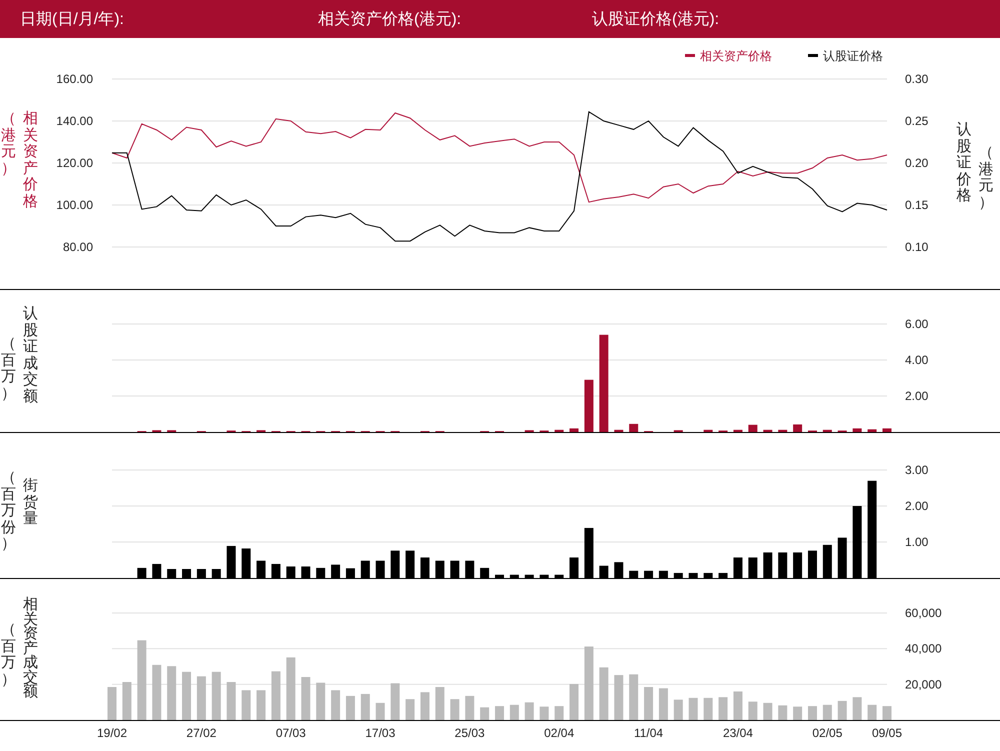 The width and height of the screenshot is (1000, 751). I want to click on header-label: 认股证价格(港元):, so click(656, 20).